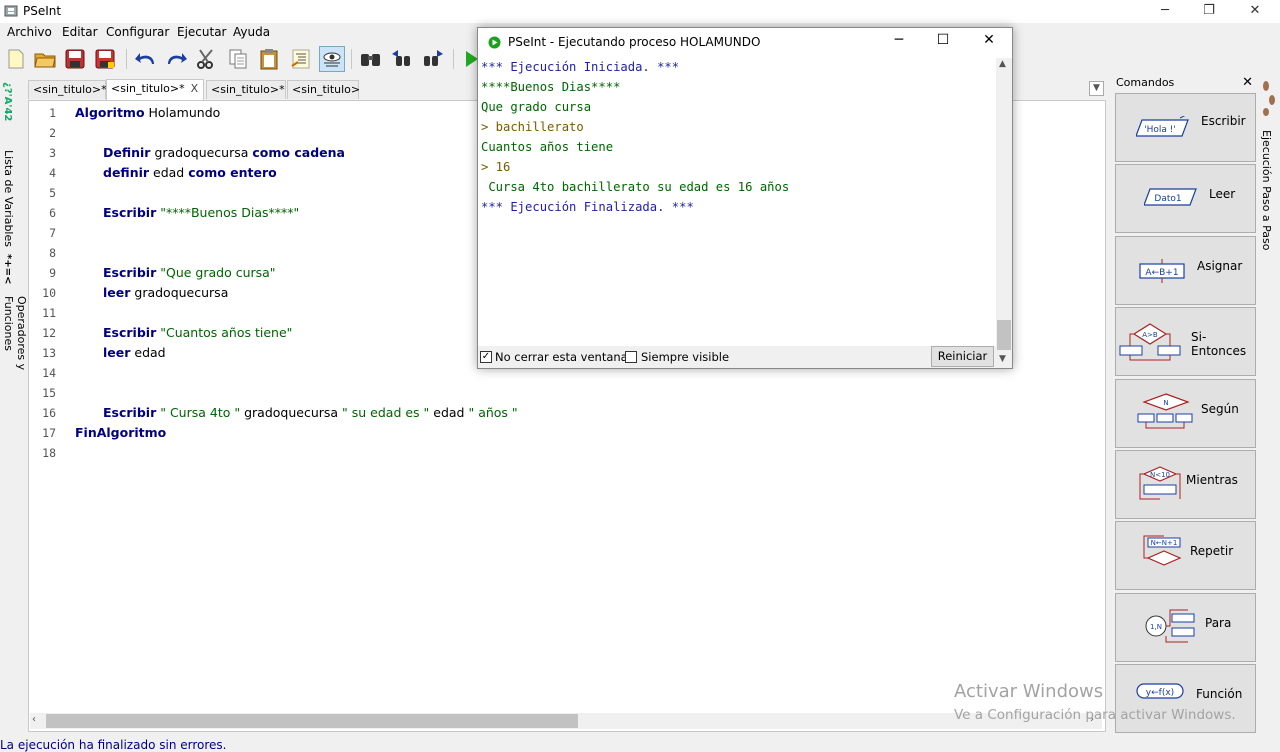 The image size is (1280, 752). I want to click on no-cerrar-label: No cerrar esta ventana, so click(561, 357).